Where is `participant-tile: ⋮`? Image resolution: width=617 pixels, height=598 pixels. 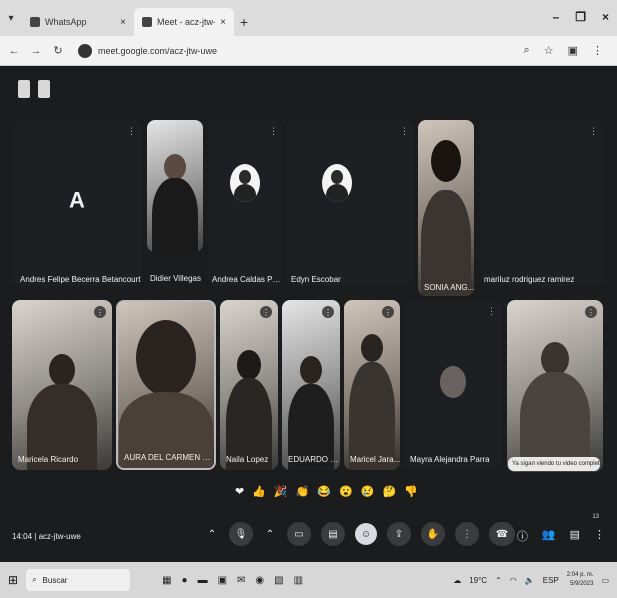 participant-tile: ⋮ is located at coordinates (555, 386).